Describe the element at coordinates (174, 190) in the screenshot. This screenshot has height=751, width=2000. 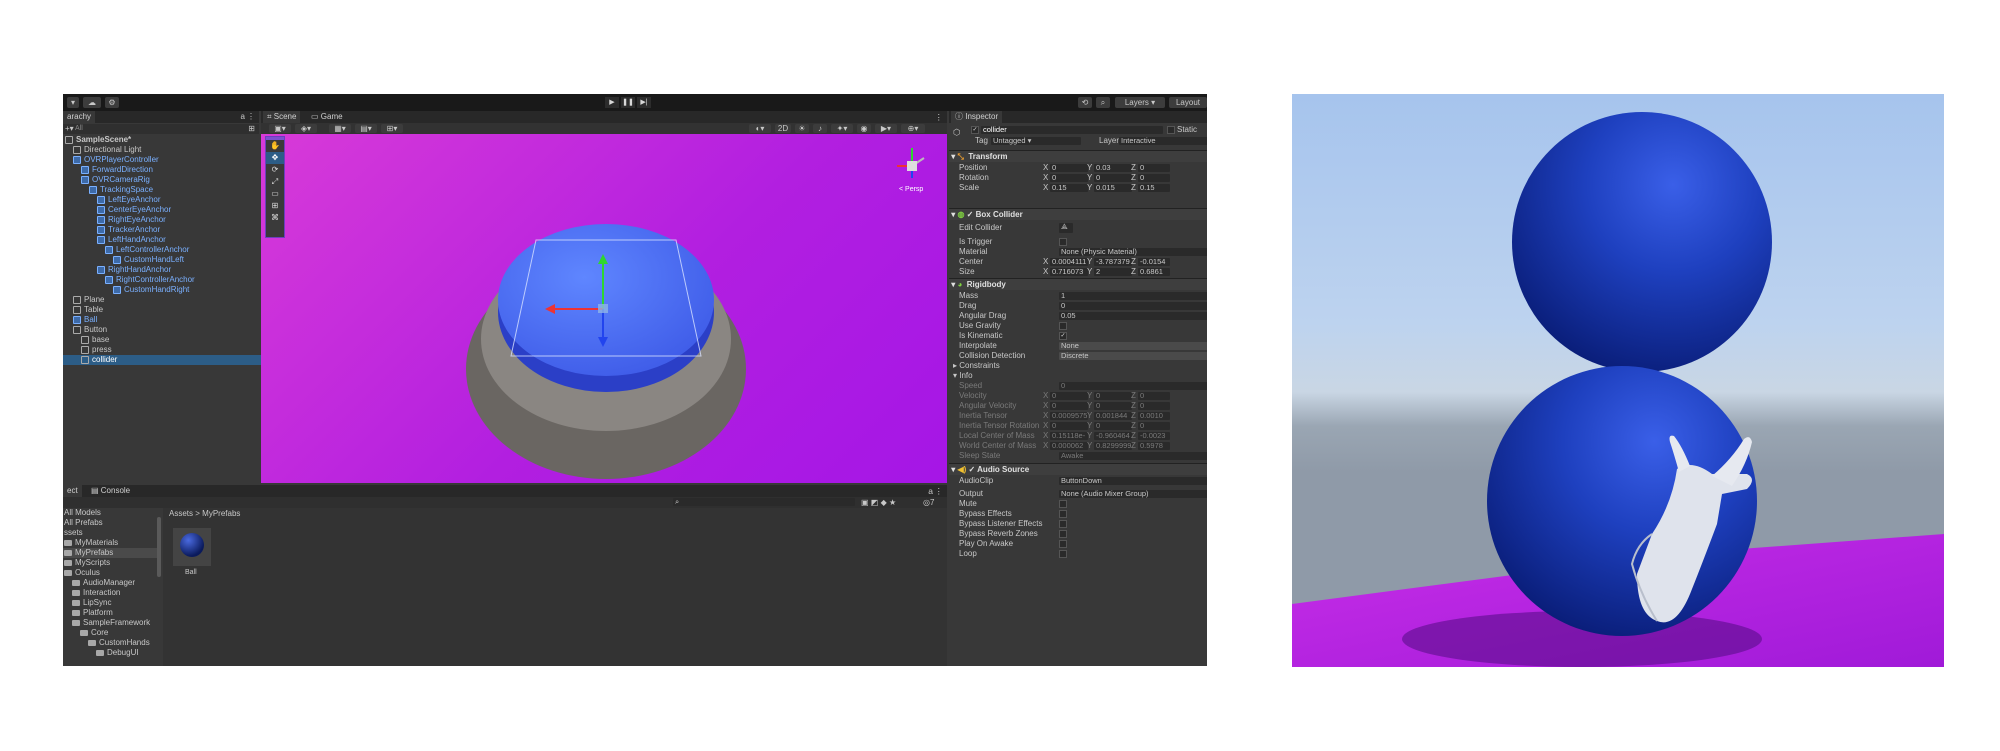
I see `hierarchy-item: TrackingSpace` at that location.